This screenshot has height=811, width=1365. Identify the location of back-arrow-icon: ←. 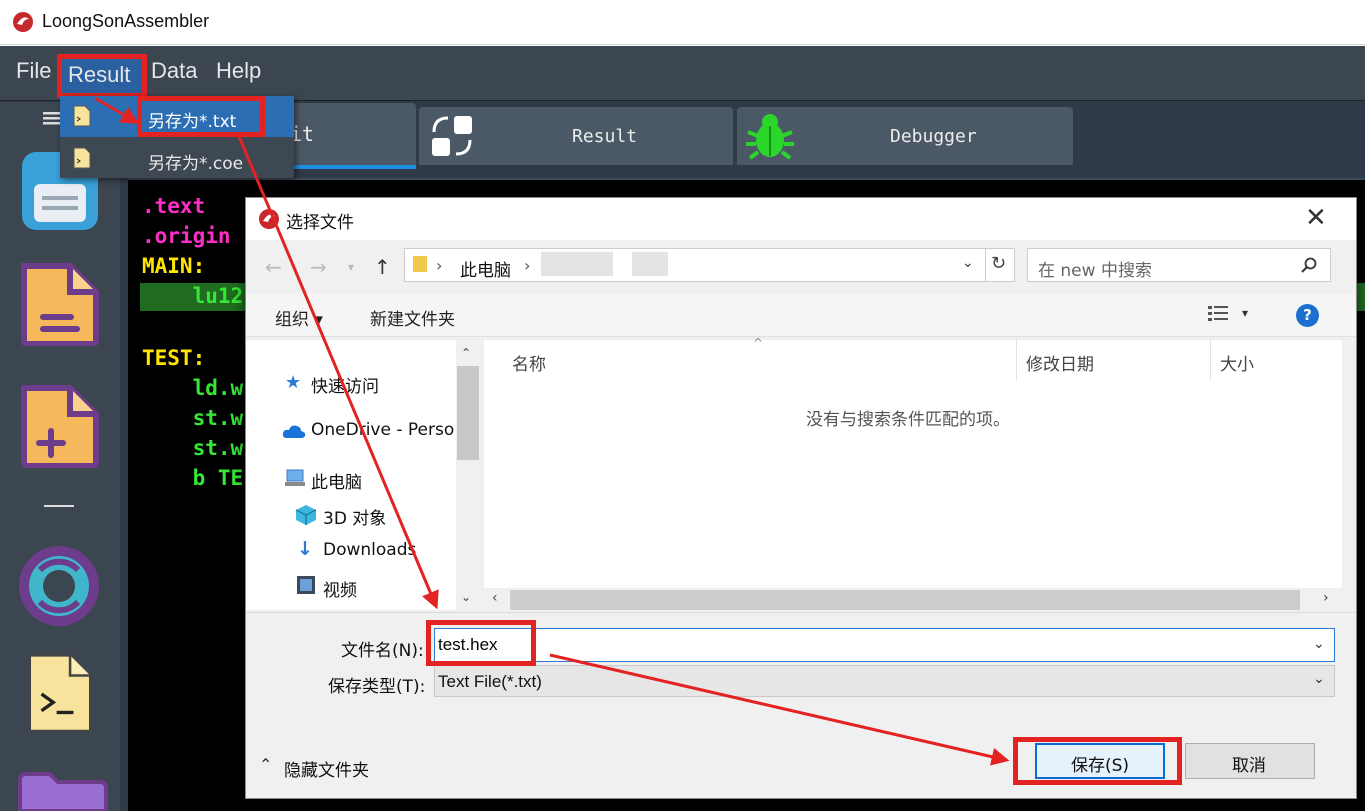
(273, 267).